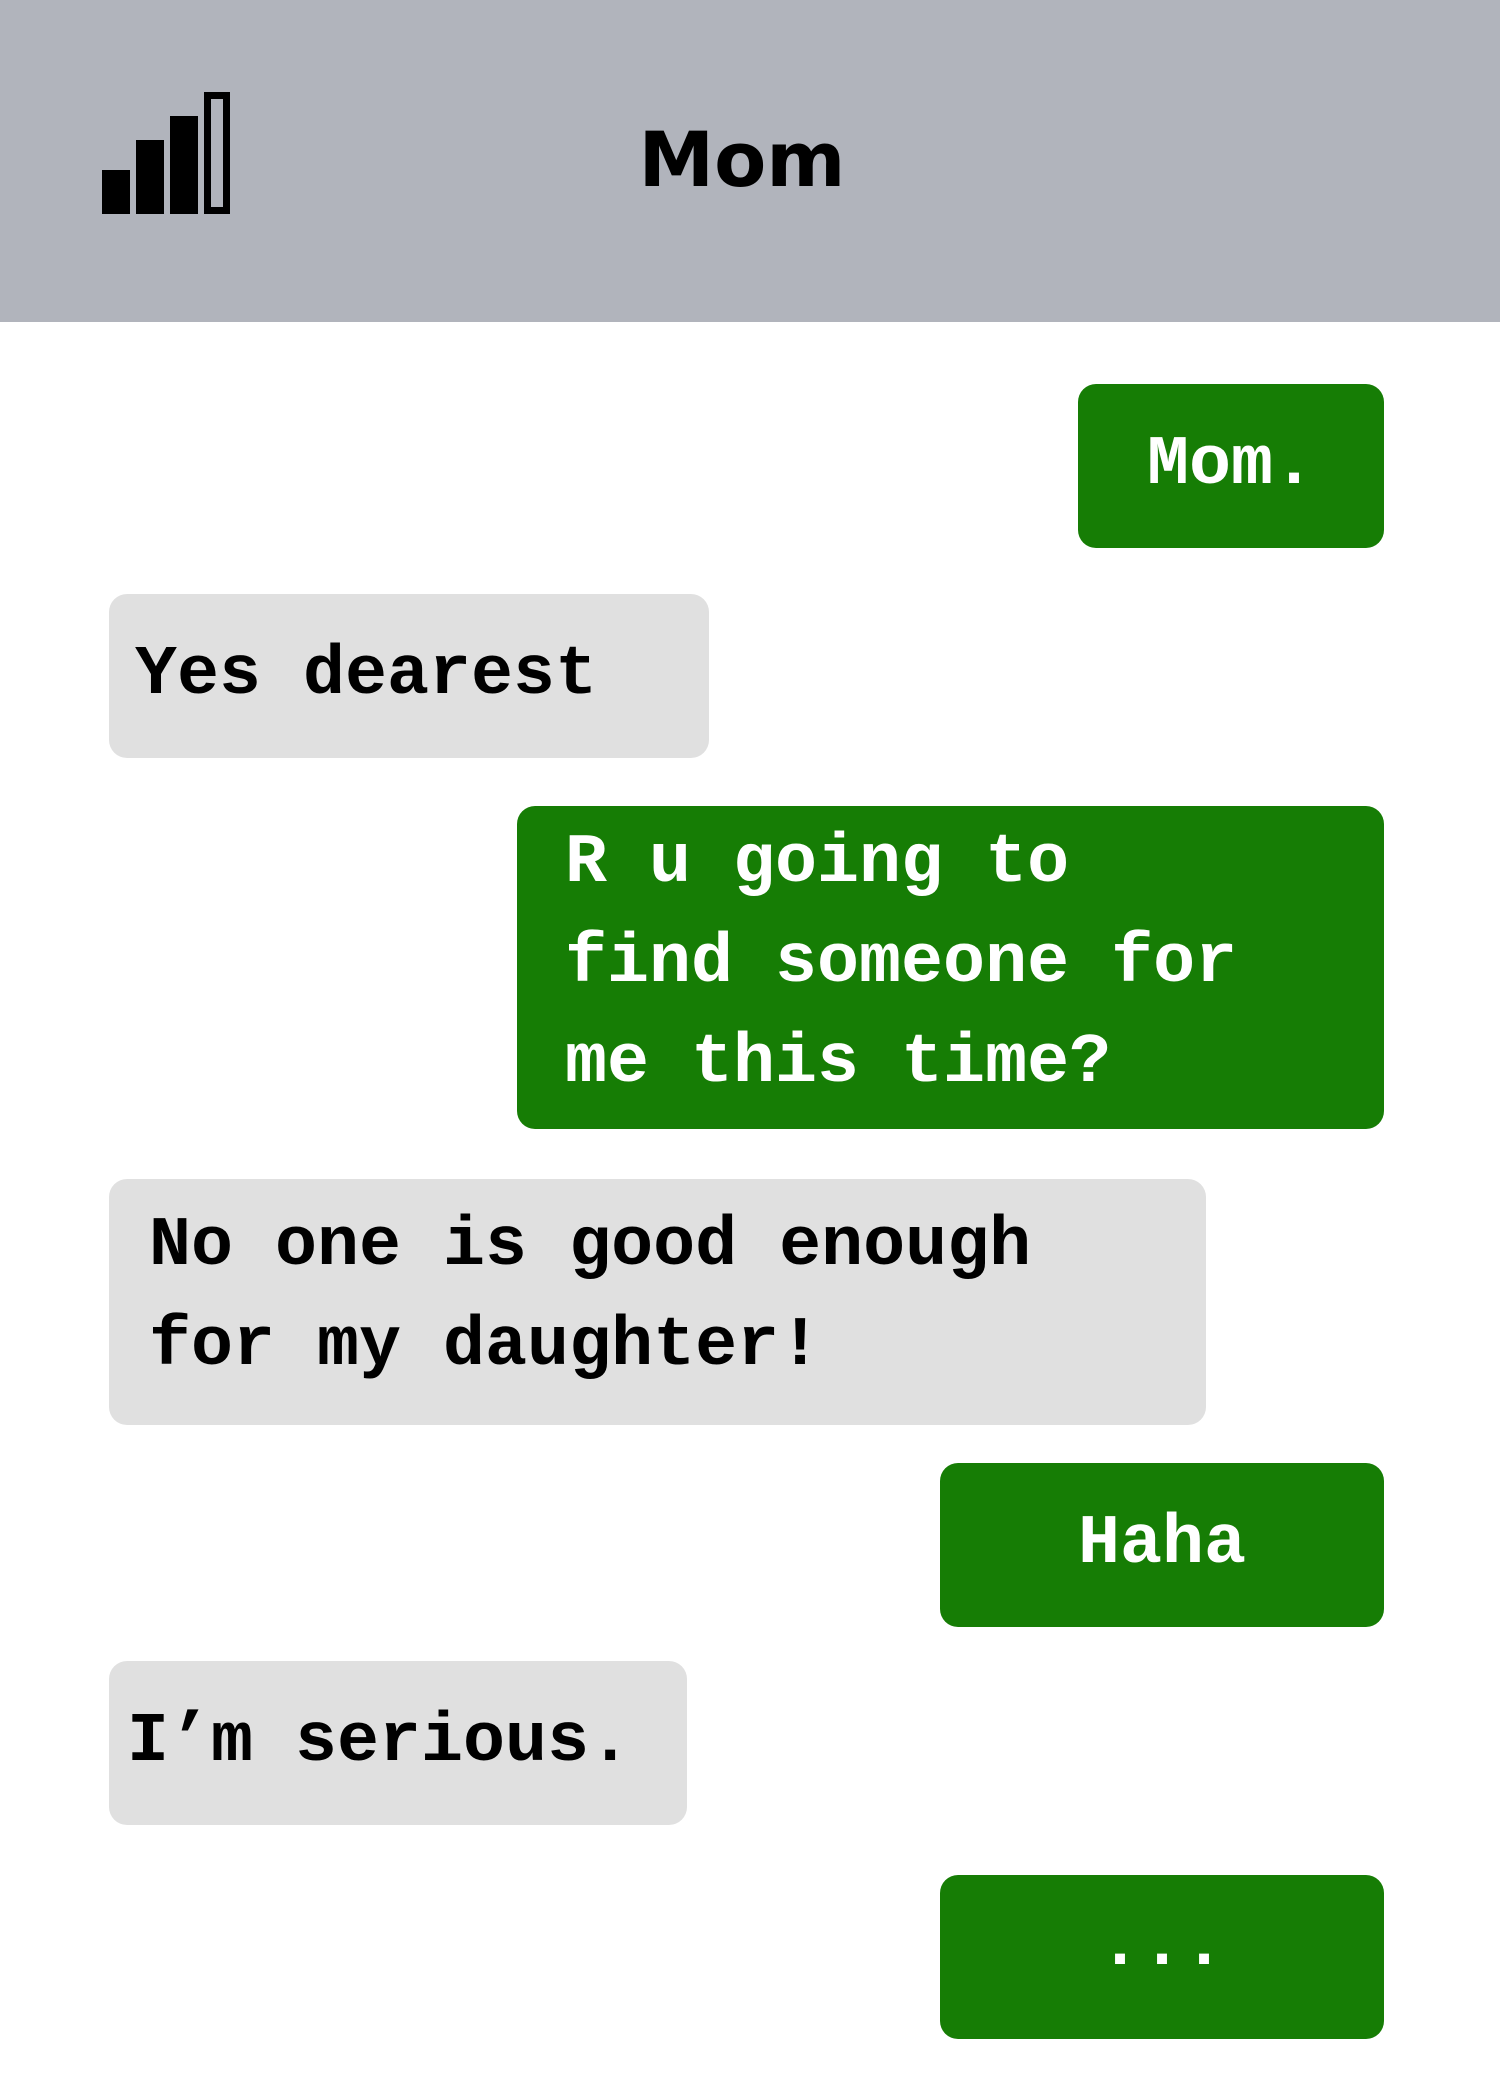  I want to click on received-message: No one is good enough for my daughter!, so click(657, 1302).